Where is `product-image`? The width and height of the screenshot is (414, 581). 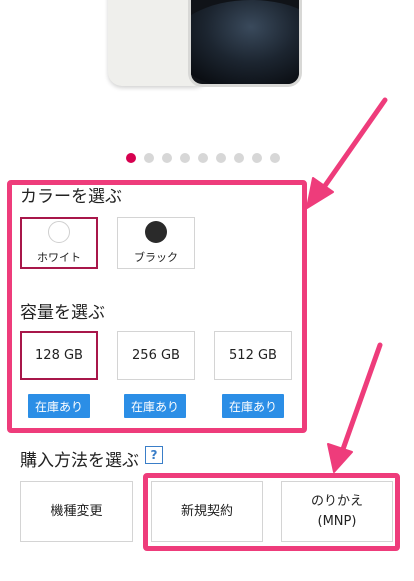 product-image is located at coordinates (206, 44).